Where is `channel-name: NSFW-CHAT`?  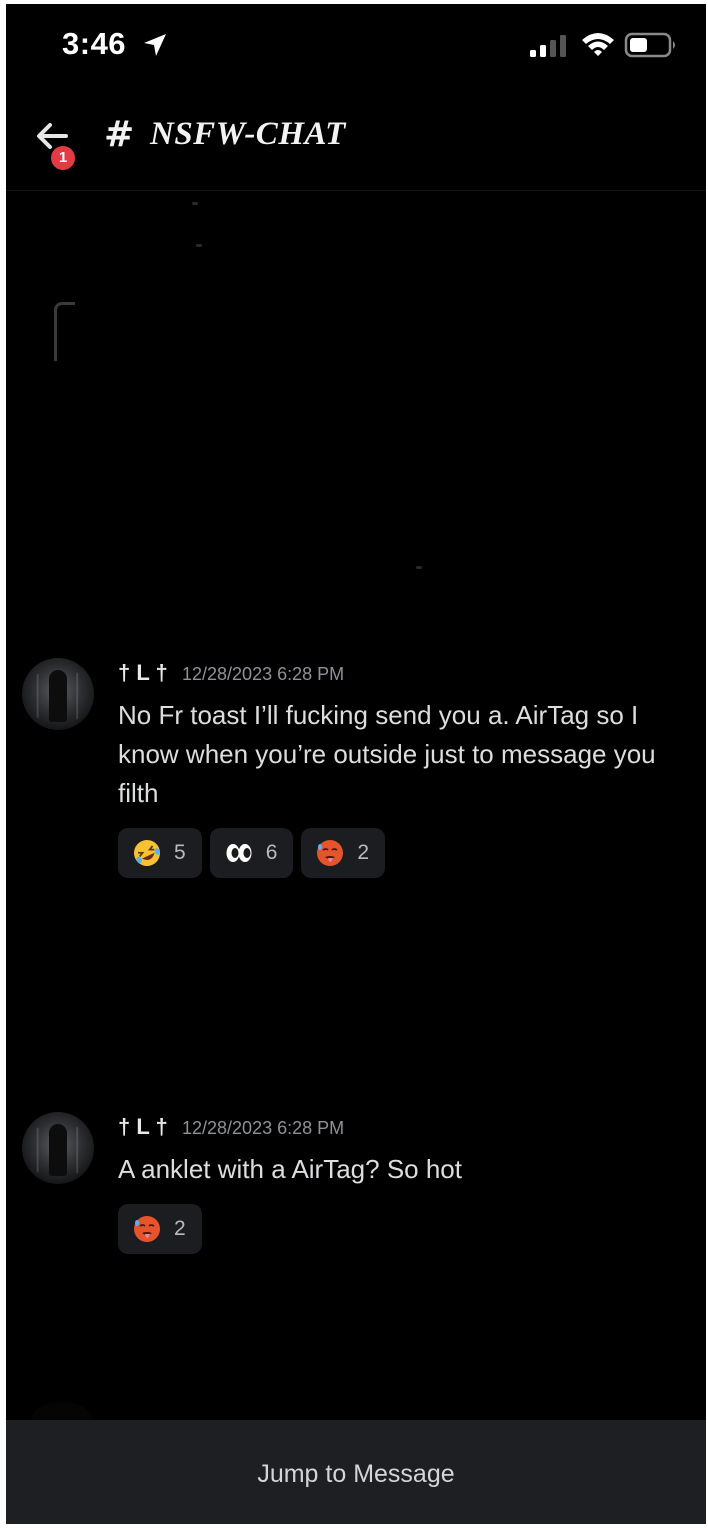 channel-name: NSFW-CHAT is located at coordinates (248, 134).